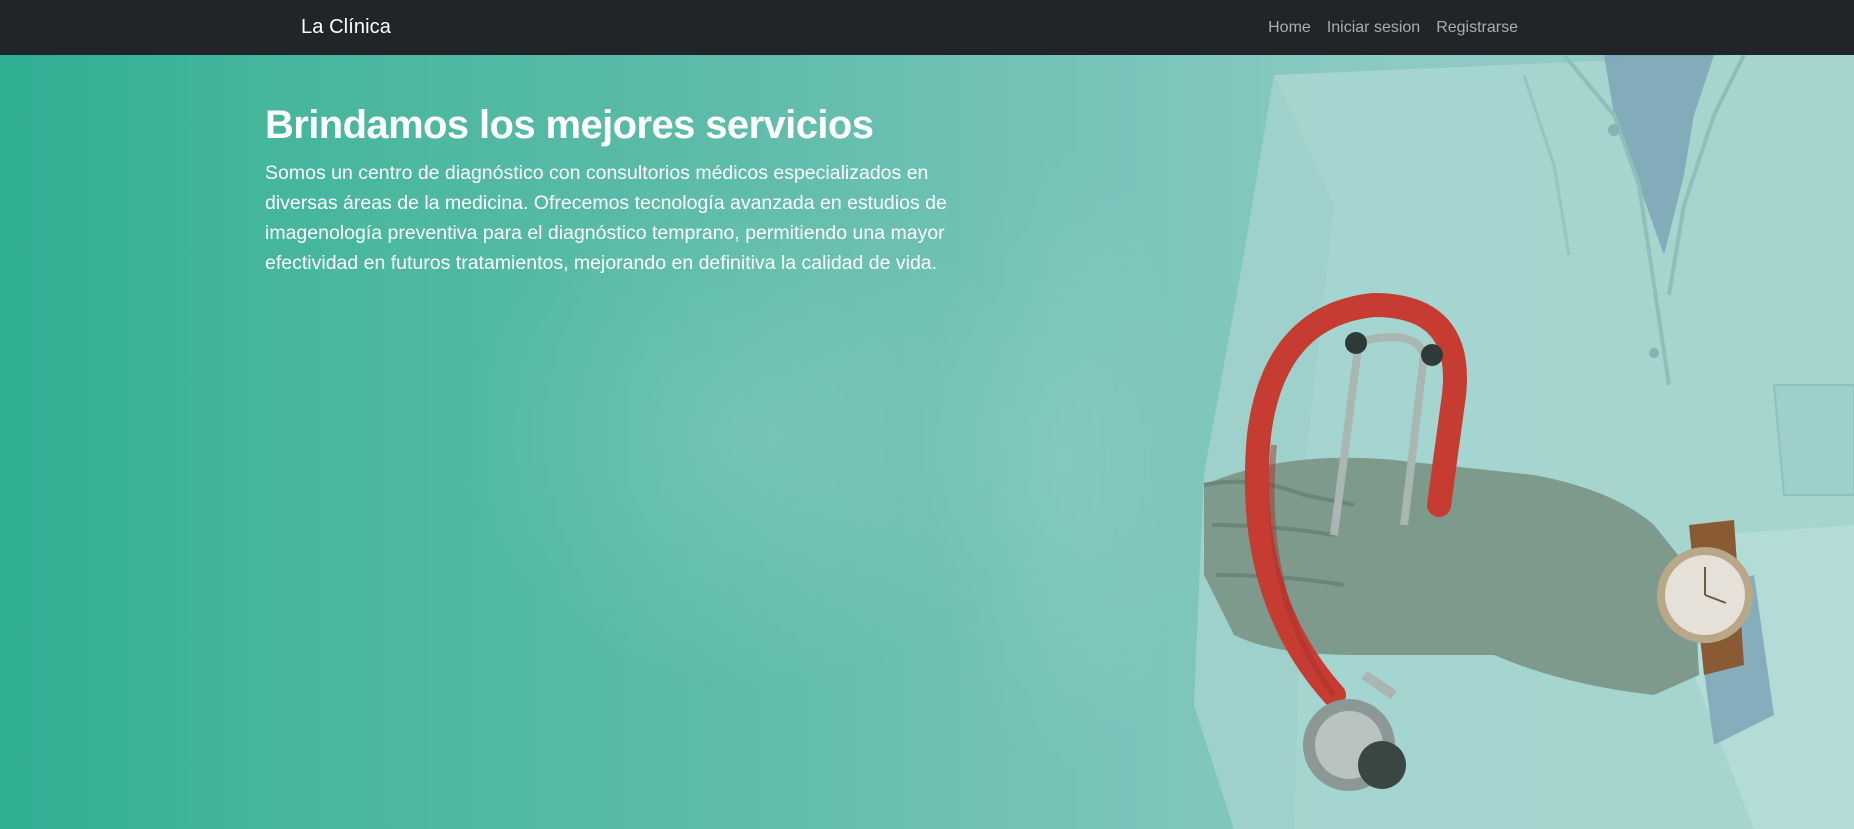 This screenshot has height=829, width=1854. What do you see at coordinates (569, 125) in the screenshot?
I see `hero-title: Brindamos los mejores servicios` at bounding box center [569, 125].